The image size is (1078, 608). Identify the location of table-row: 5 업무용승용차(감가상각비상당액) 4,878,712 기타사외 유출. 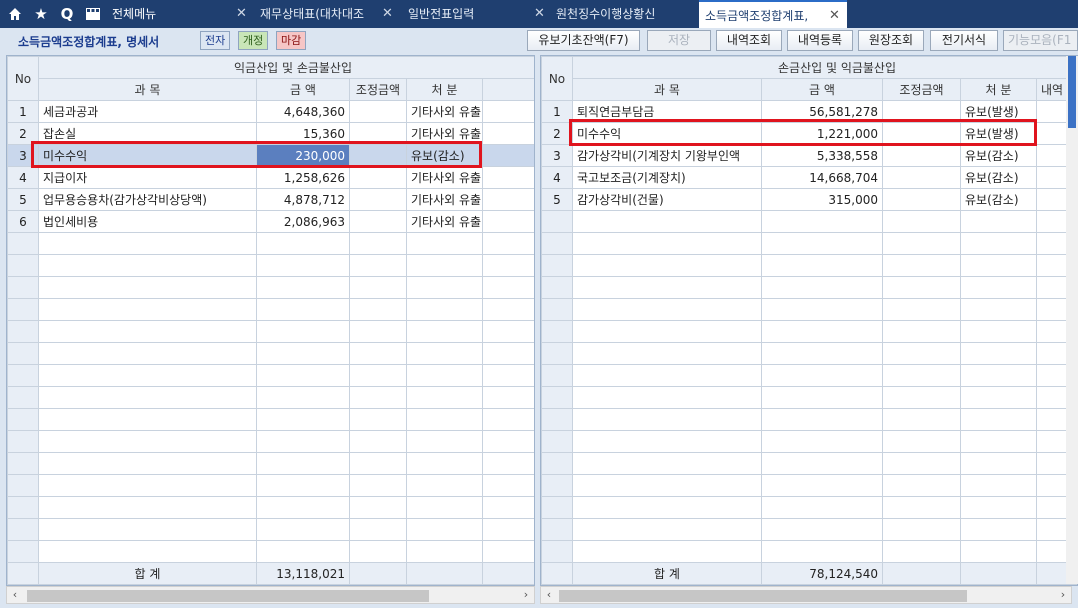
(270, 199).